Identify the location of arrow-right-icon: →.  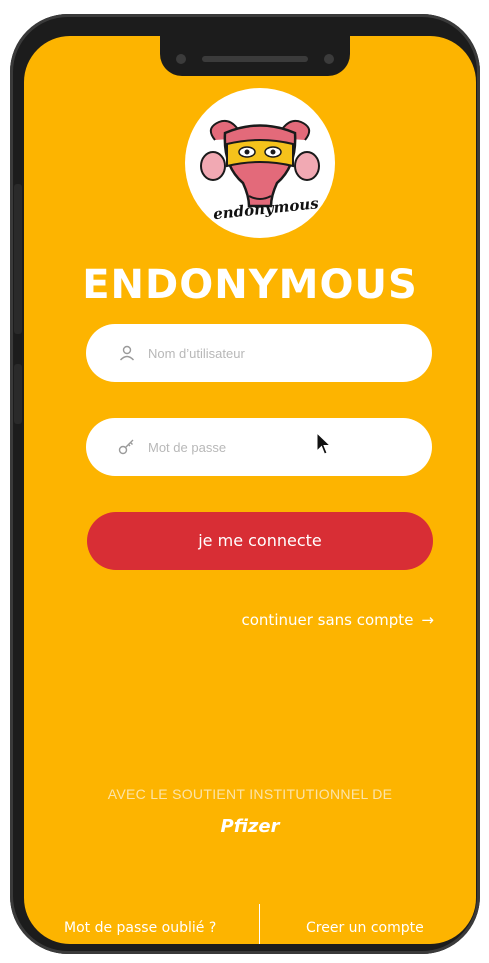
(427, 620).